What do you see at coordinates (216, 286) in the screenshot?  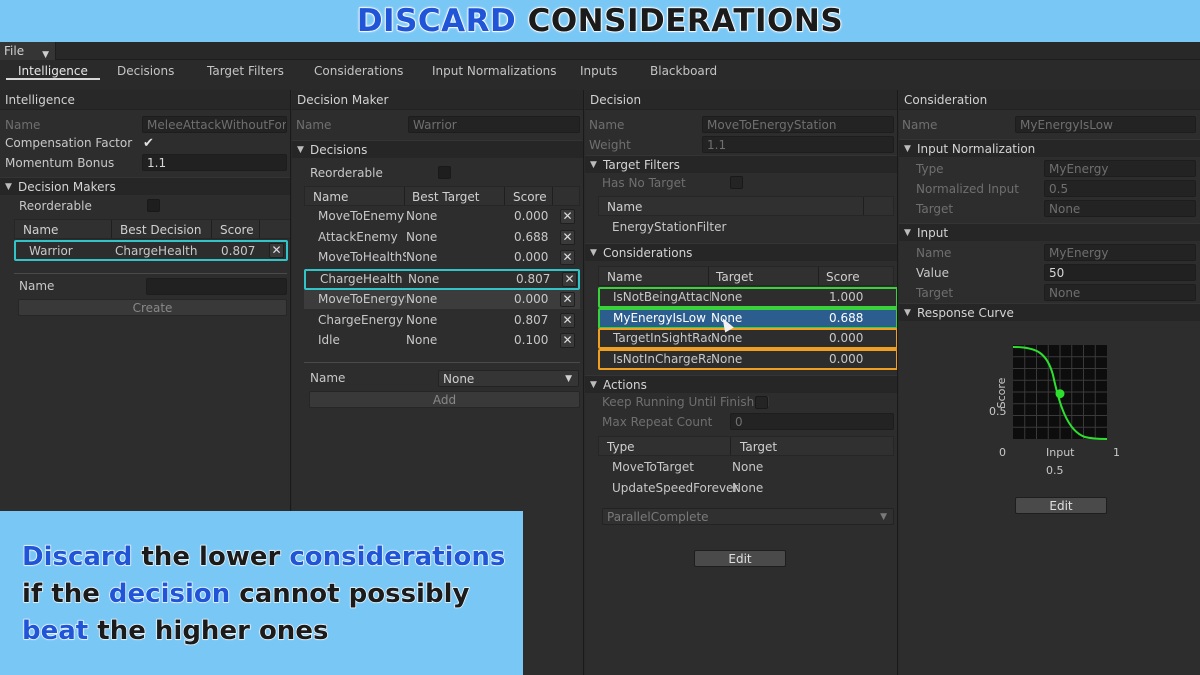 I see `create-name-field` at bounding box center [216, 286].